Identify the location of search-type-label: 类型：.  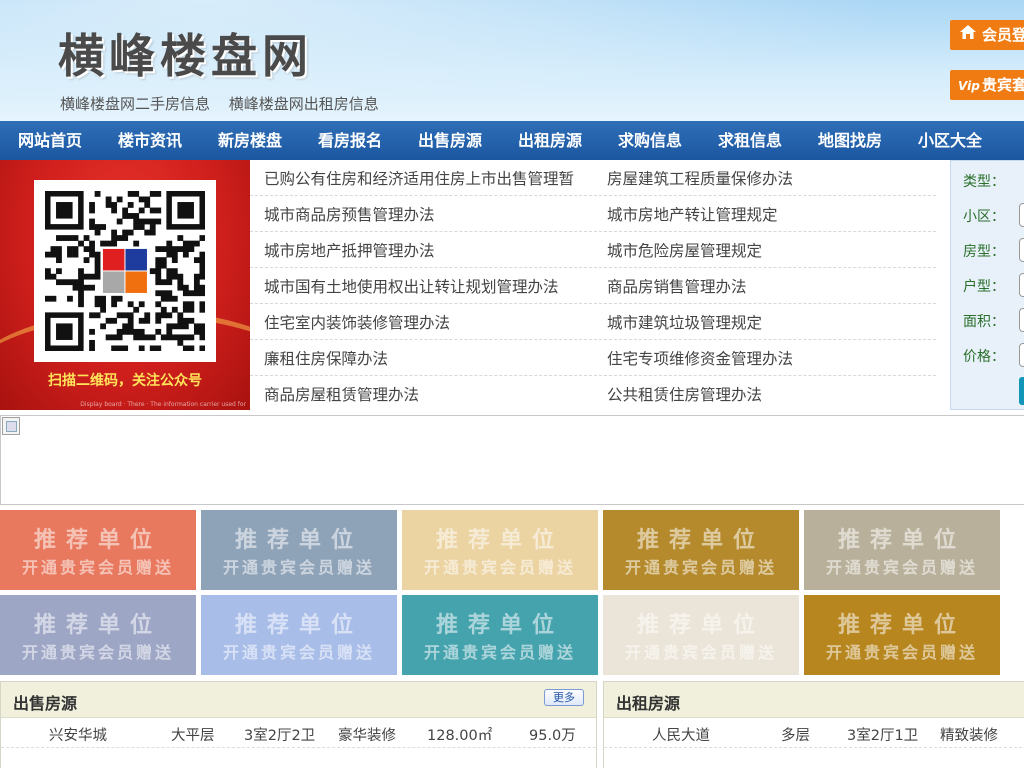
(984, 182).